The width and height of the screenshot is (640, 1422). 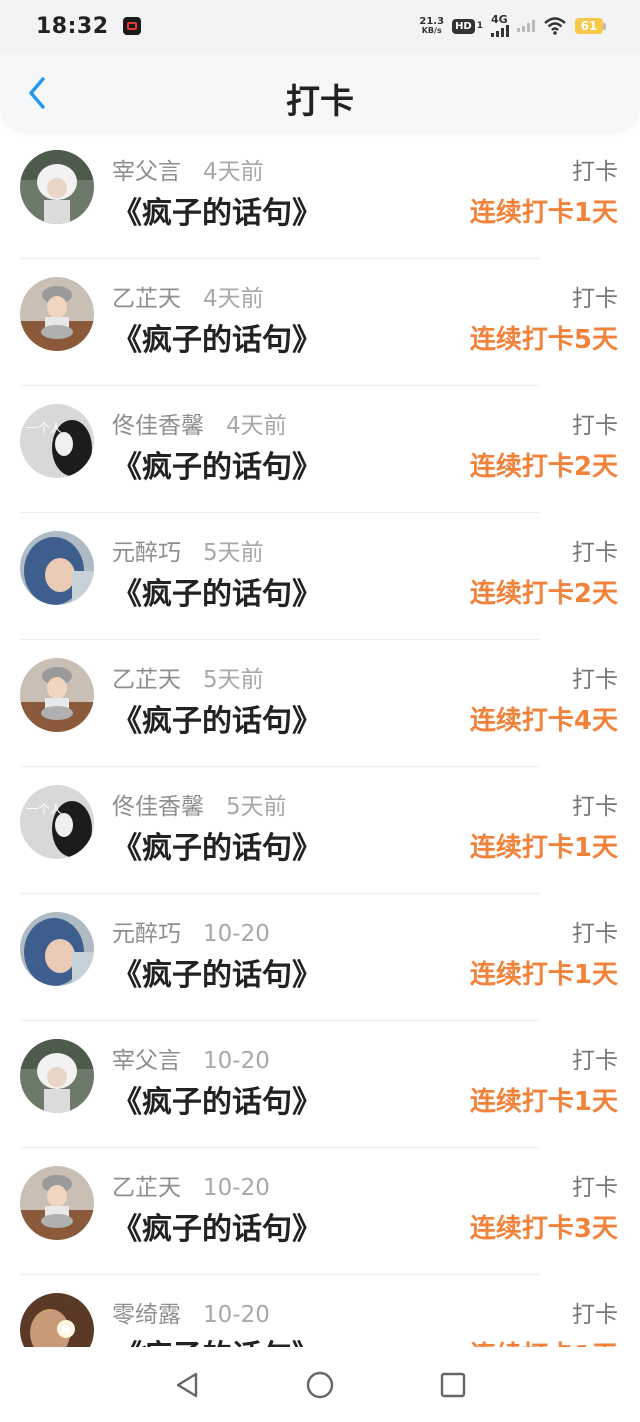 I want to click on net-speed-value: 21.3, so click(x=432, y=21).